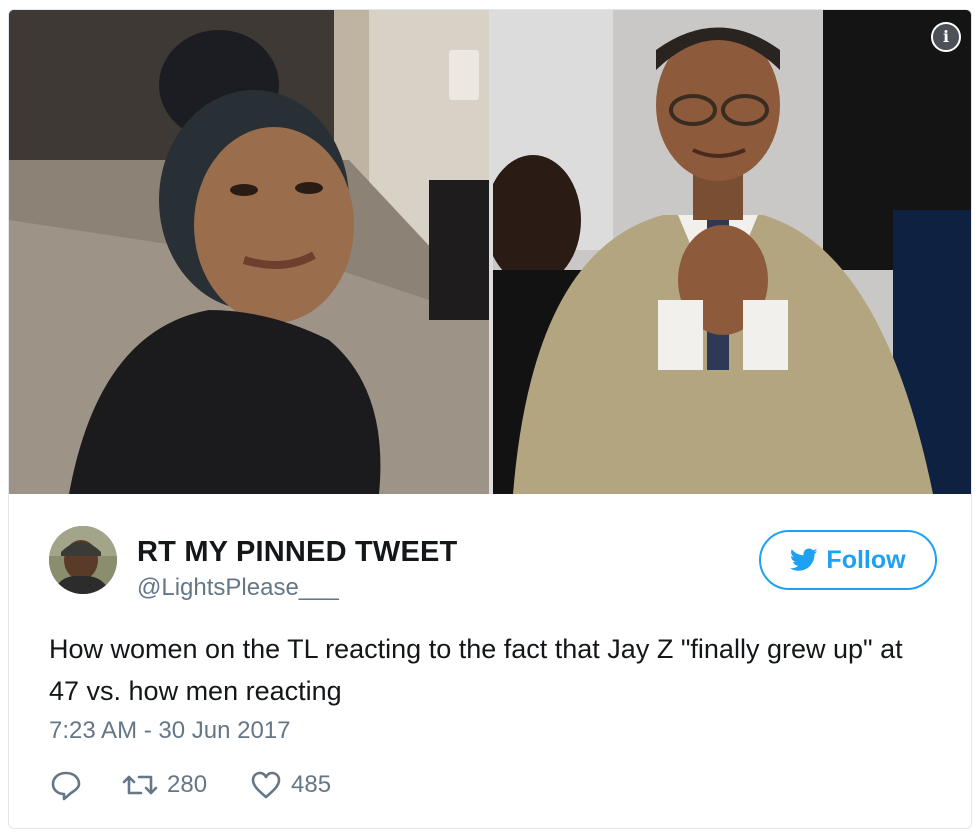 Image resolution: width=980 pixels, height=840 pixels. I want to click on info-icon: i, so click(946, 37).